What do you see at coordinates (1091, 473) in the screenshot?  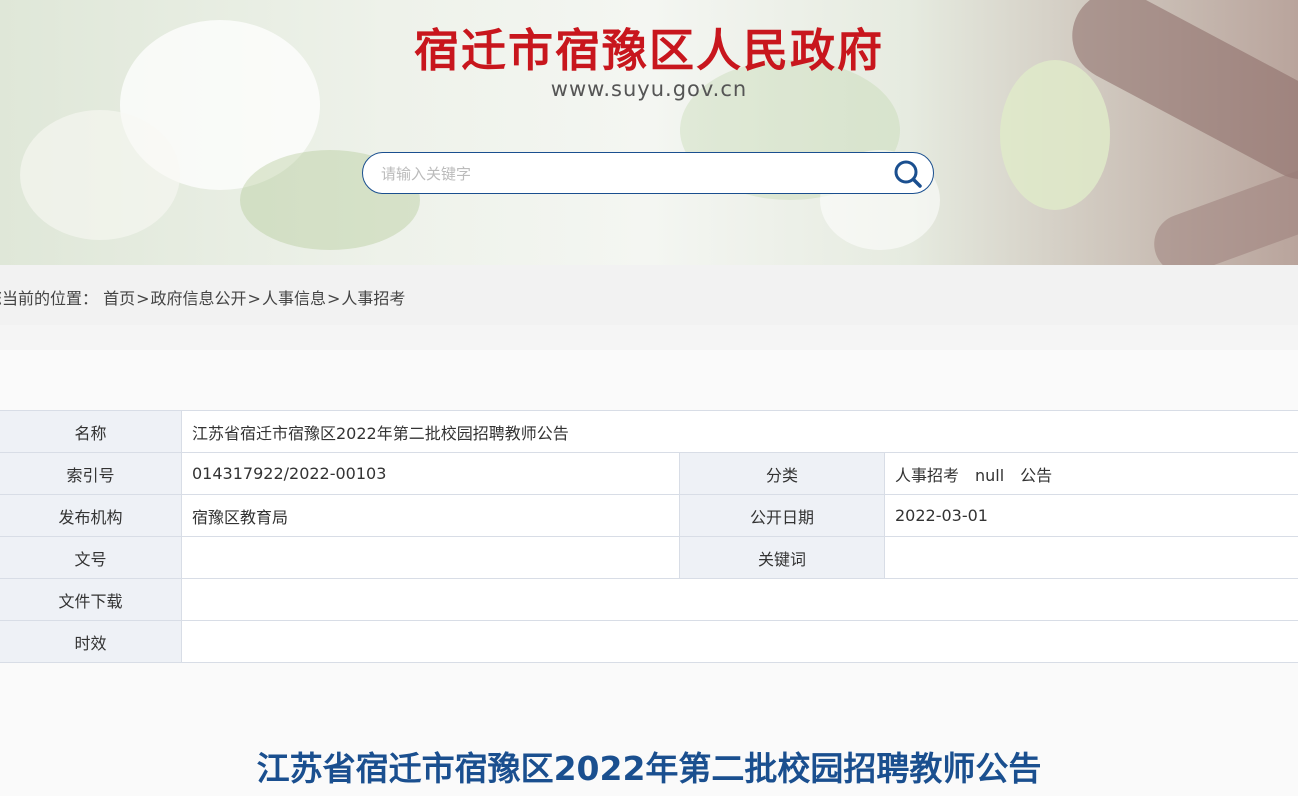 I see `meta-value-category: 人事招考 null 公告` at bounding box center [1091, 473].